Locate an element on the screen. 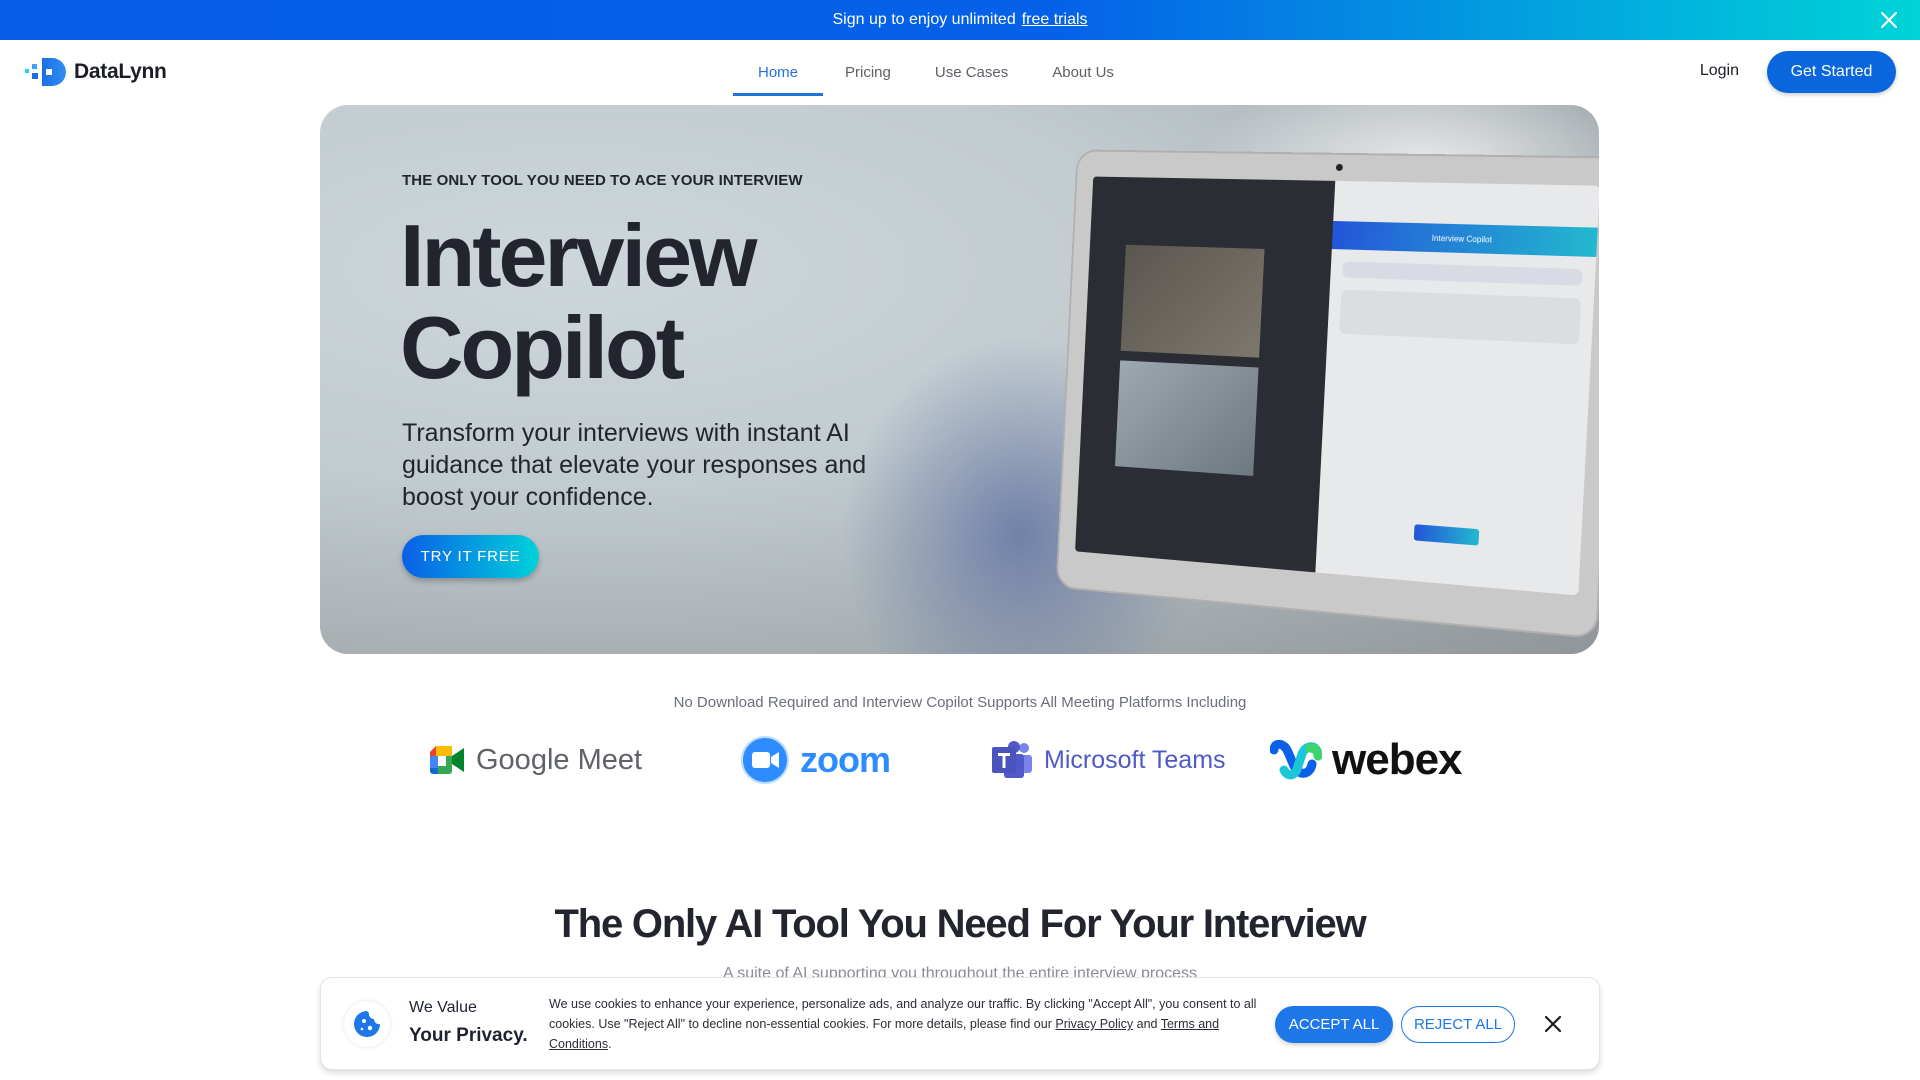  video-tile-man is located at coordinates (1192, 301).